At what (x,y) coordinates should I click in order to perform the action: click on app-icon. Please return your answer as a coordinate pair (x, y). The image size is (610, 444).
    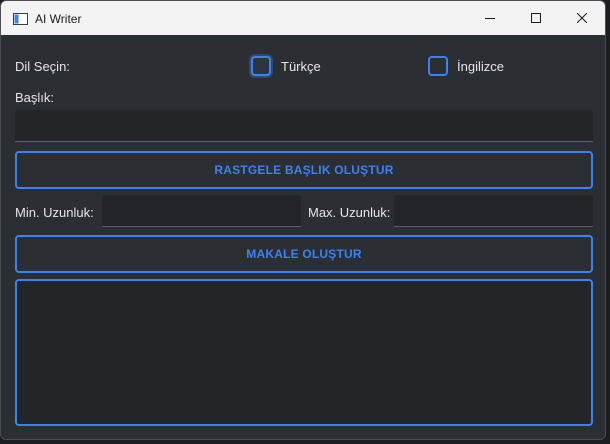
    Looking at the image, I should click on (20, 19).